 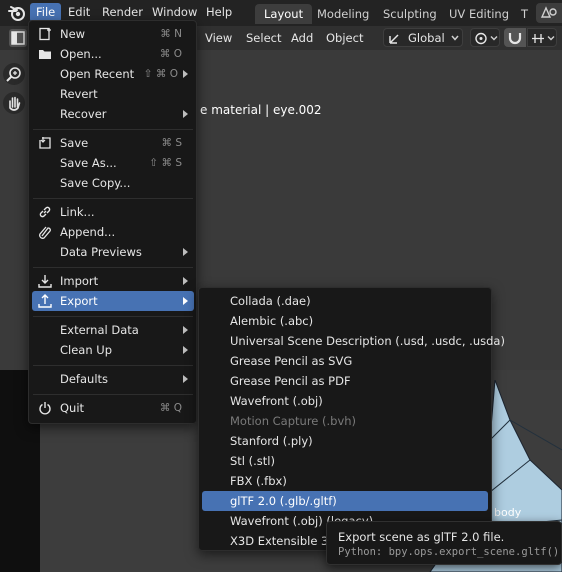 What do you see at coordinates (284, 14) in the screenshot?
I see `tab-layout: Layout` at bounding box center [284, 14].